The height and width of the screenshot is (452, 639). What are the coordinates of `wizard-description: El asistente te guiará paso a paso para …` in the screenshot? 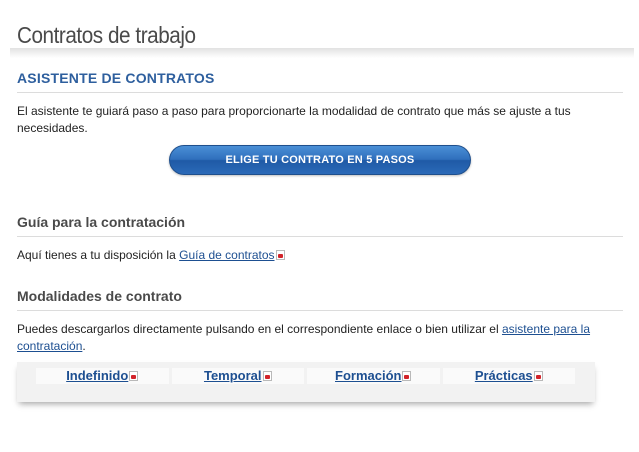 It's located at (294, 119).